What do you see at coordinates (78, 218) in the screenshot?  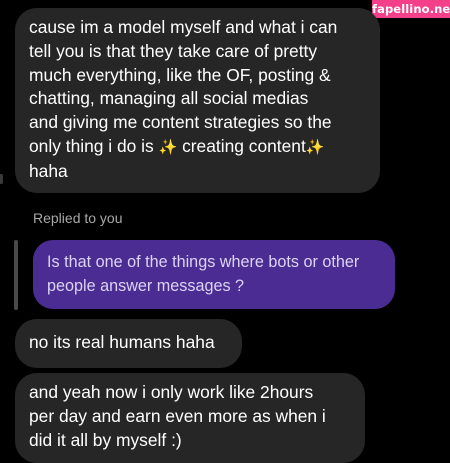 I see `replied-to-label: Replied to you` at bounding box center [78, 218].